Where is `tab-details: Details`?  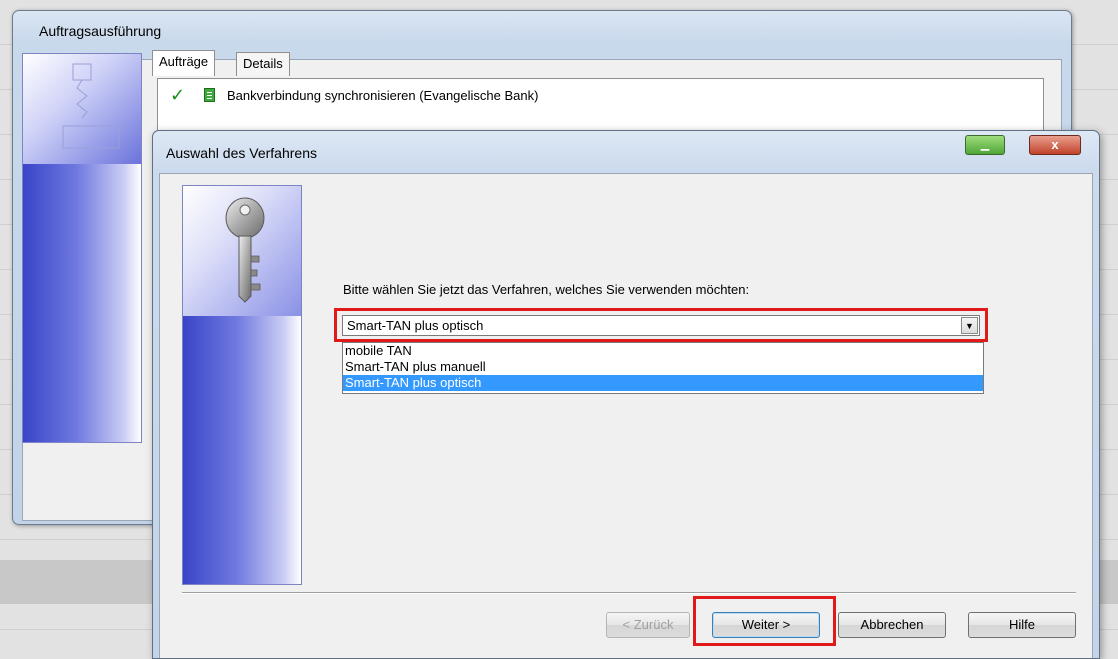 tab-details: Details is located at coordinates (263, 64).